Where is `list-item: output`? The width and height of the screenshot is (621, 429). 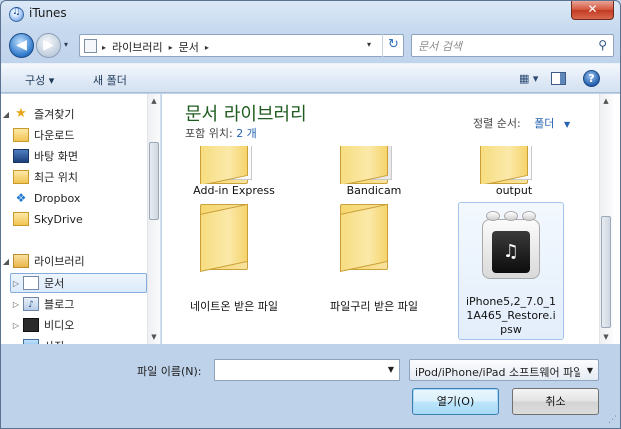
list-item: output is located at coordinates (514, 172).